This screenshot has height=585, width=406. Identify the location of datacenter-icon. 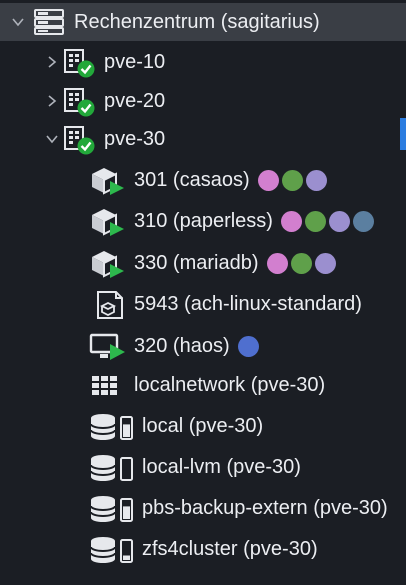
(49, 22).